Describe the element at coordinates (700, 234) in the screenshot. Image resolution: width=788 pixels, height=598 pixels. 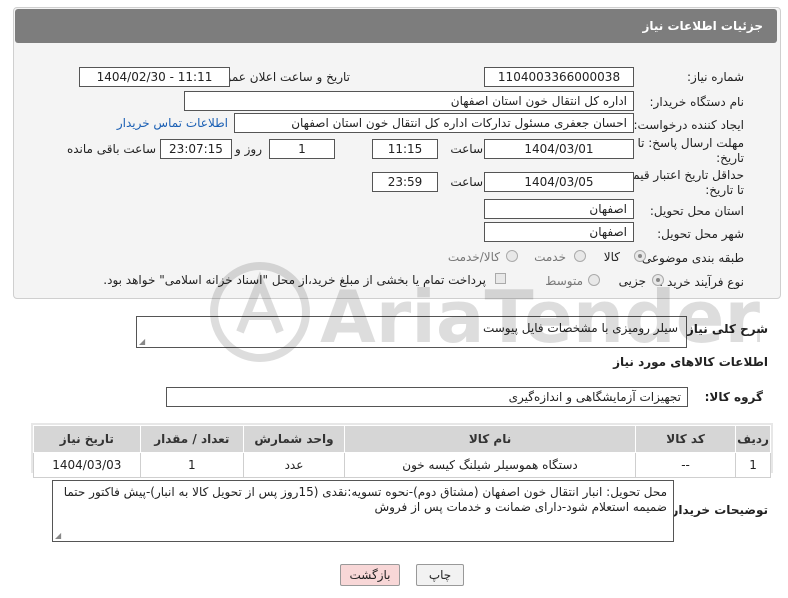
I see `city-label: شهر محل تحویل:` at that location.